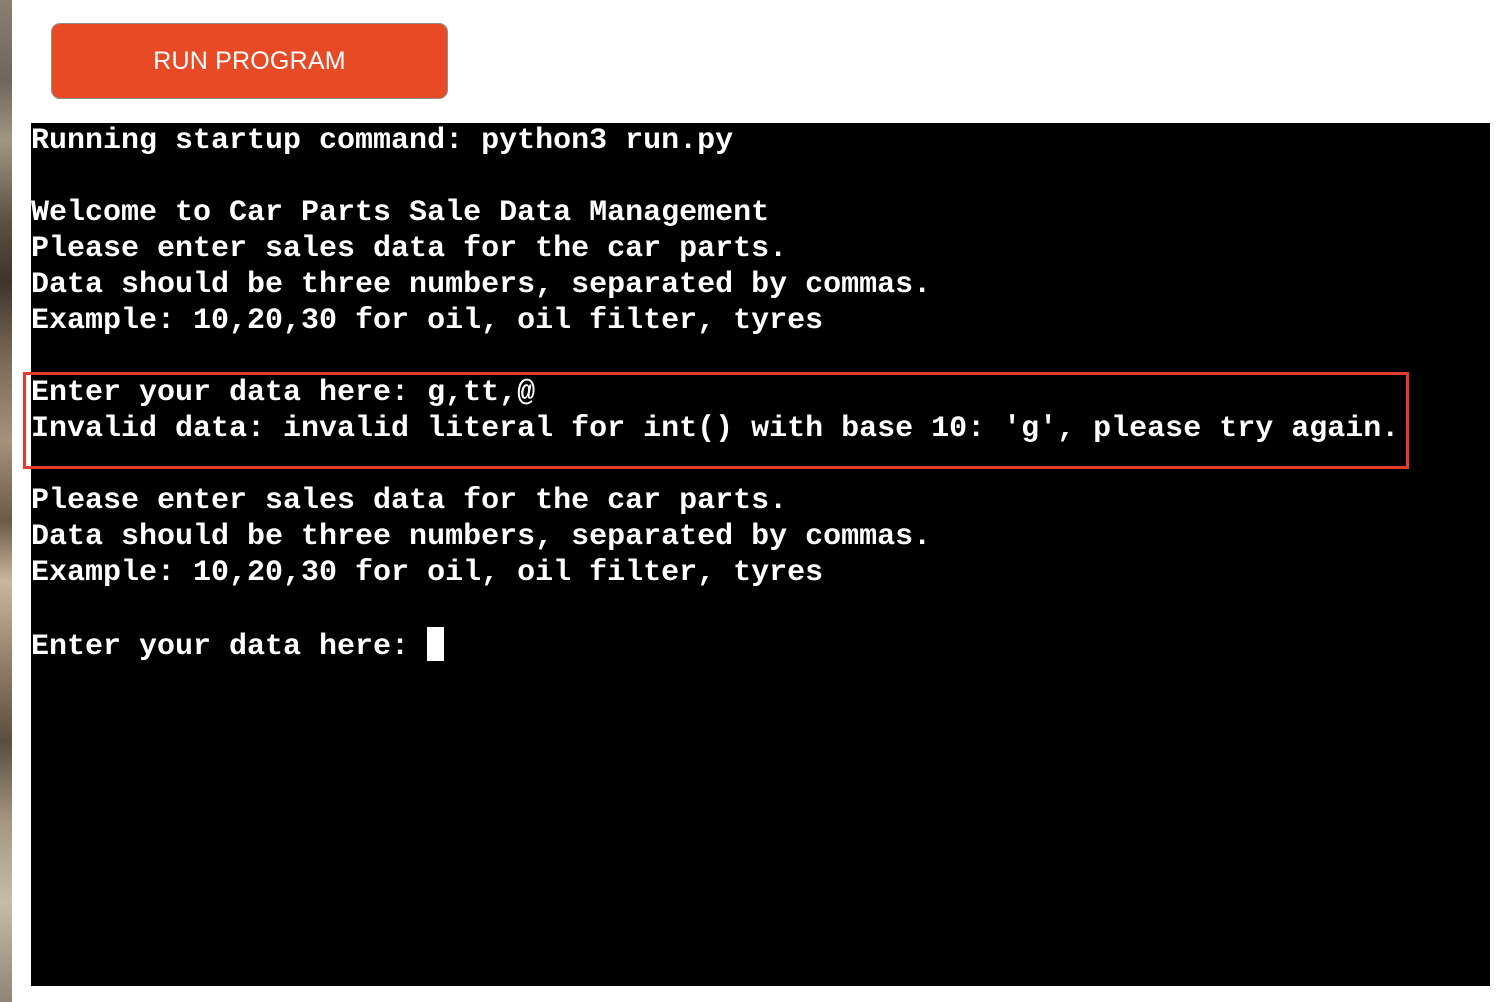 The image size is (1502, 1002). I want to click on background-image-strip, so click(6, 501).